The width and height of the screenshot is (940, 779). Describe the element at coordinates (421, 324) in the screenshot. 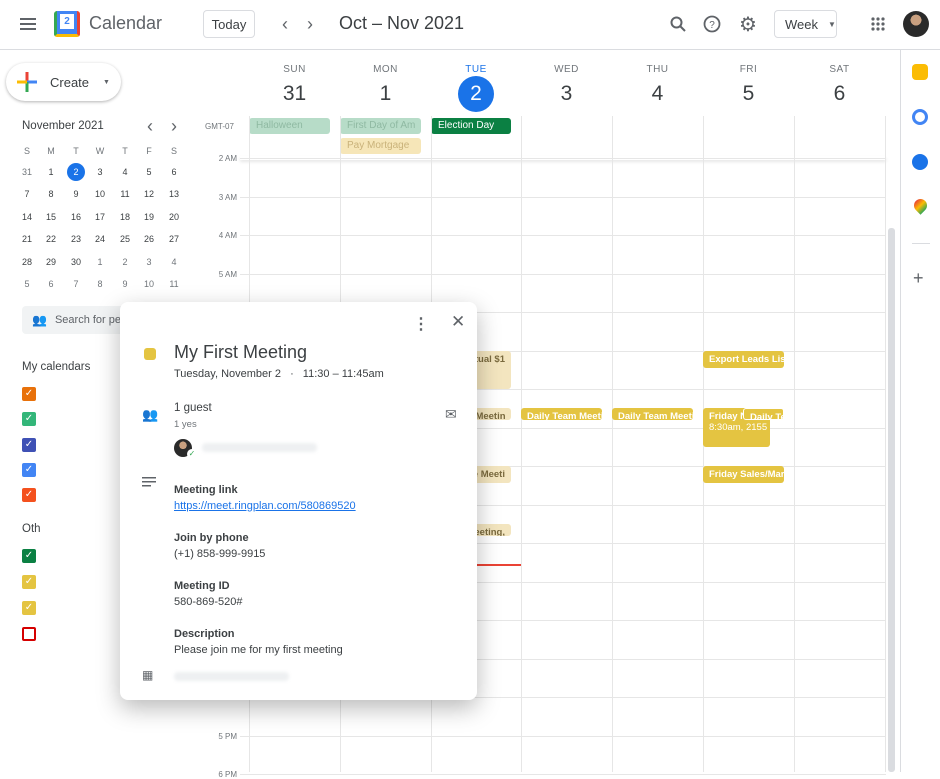

I see `more-options-icon: ⋮` at that location.